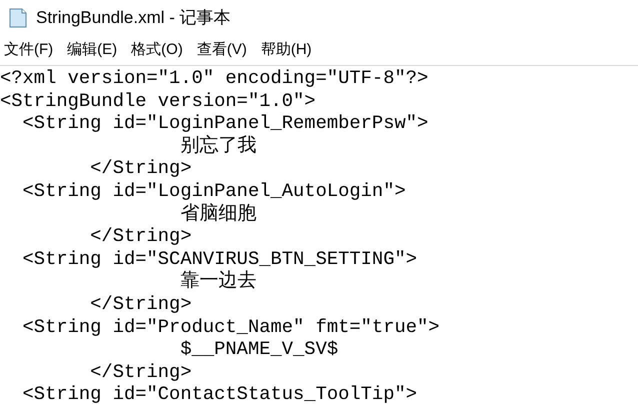 The height and width of the screenshot is (419, 638). What do you see at coordinates (231, 327) in the screenshot?
I see `text-line: <String id="Product_Name" fmt="true">` at bounding box center [231, 327].